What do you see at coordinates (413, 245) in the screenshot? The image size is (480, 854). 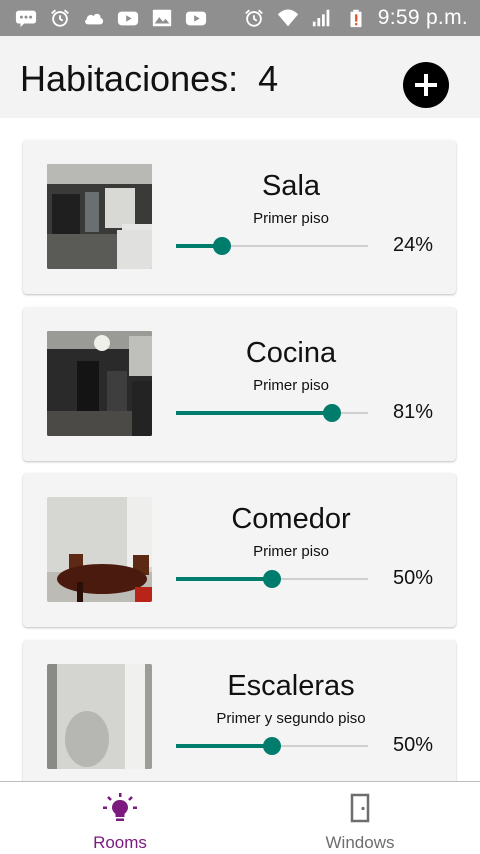 I see `brightness-percentage: 24%` at bounding box center [413, 245].